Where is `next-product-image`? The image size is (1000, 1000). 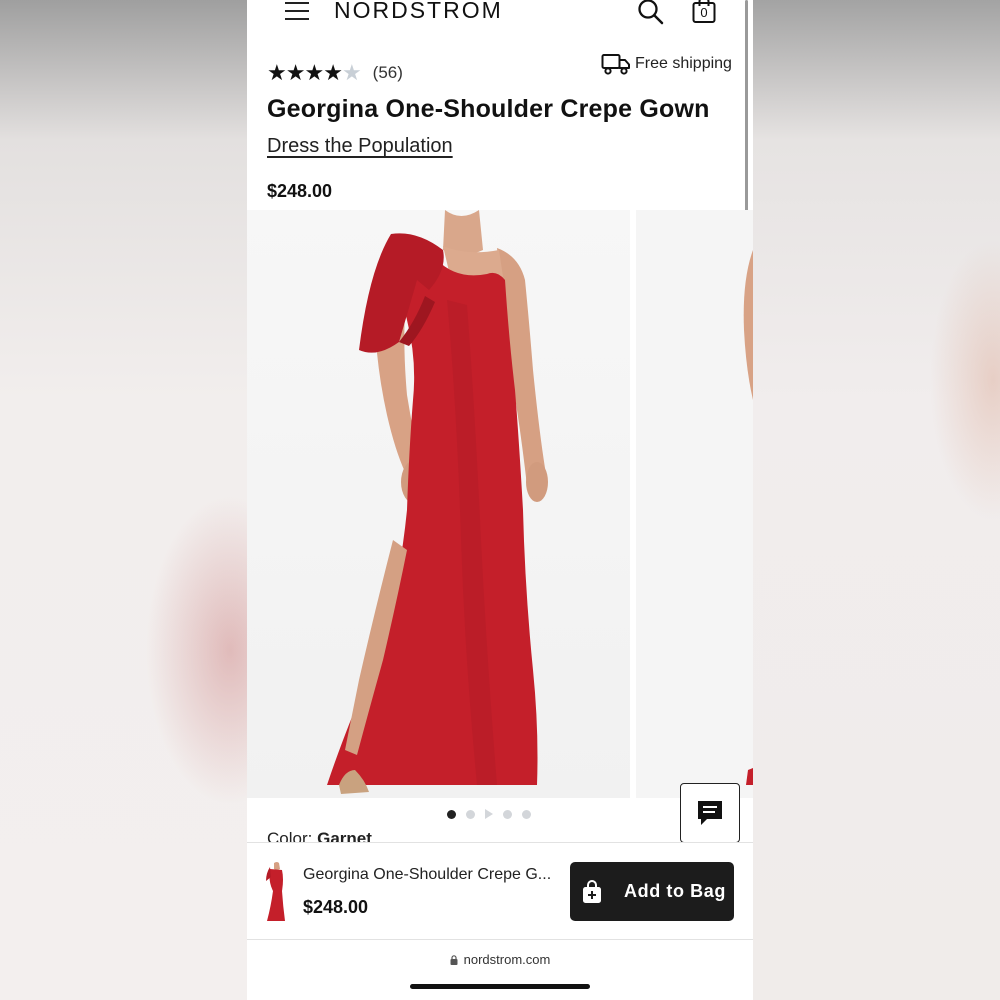
next-product-image is located at coordinates (694, 504).